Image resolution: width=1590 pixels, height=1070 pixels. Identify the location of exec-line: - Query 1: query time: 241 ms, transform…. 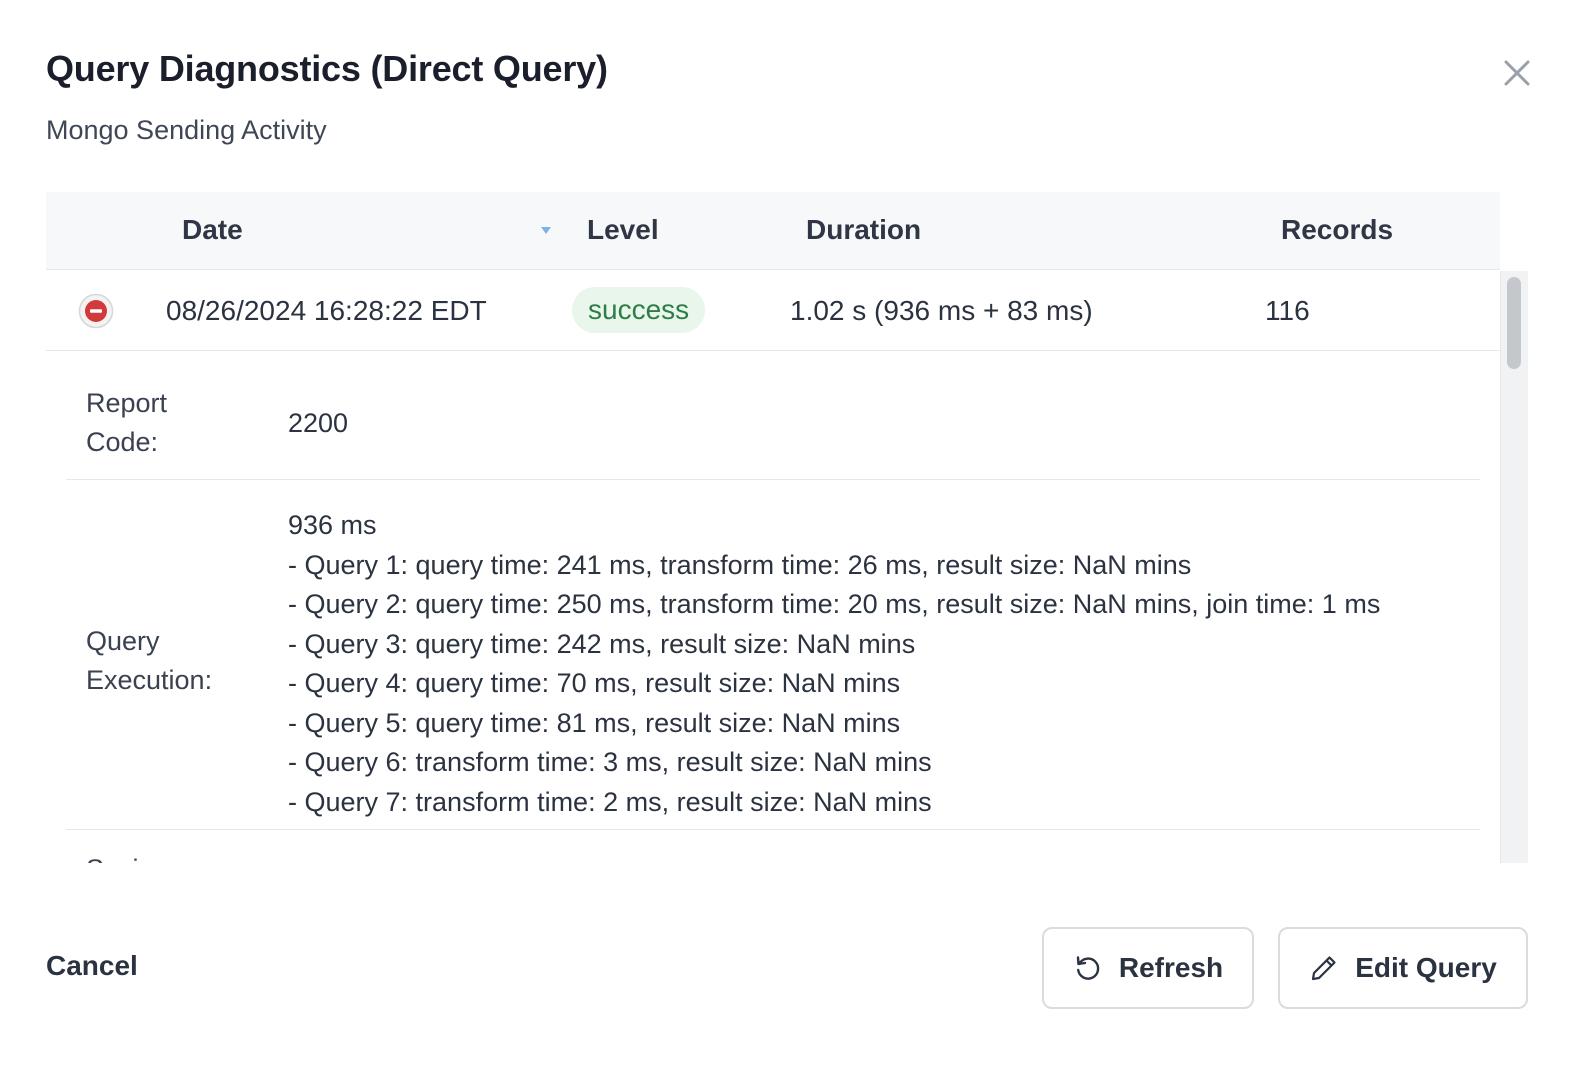
(740, 564).